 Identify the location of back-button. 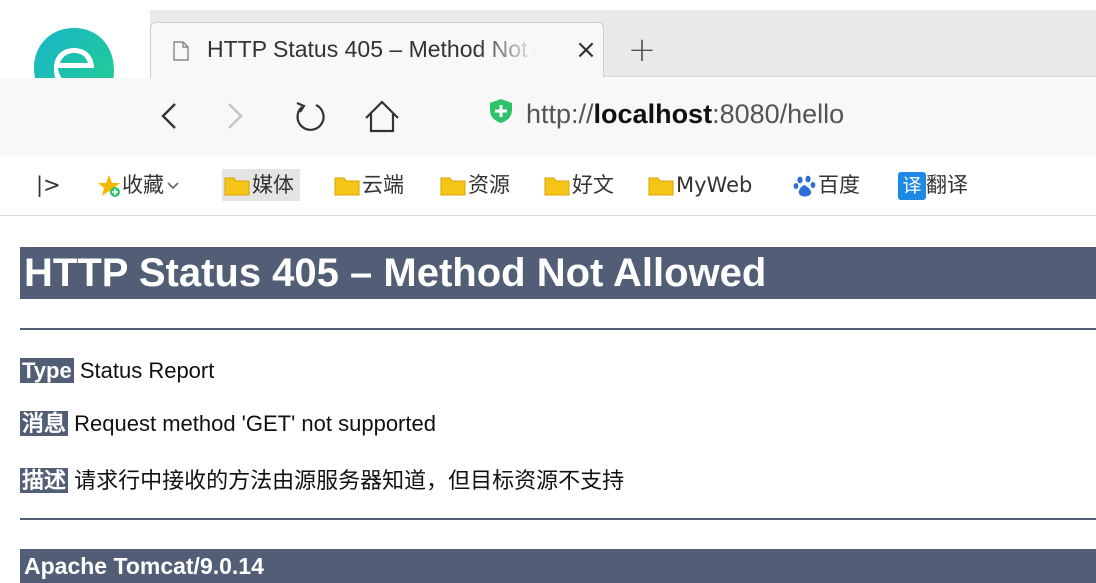
(170, 116).